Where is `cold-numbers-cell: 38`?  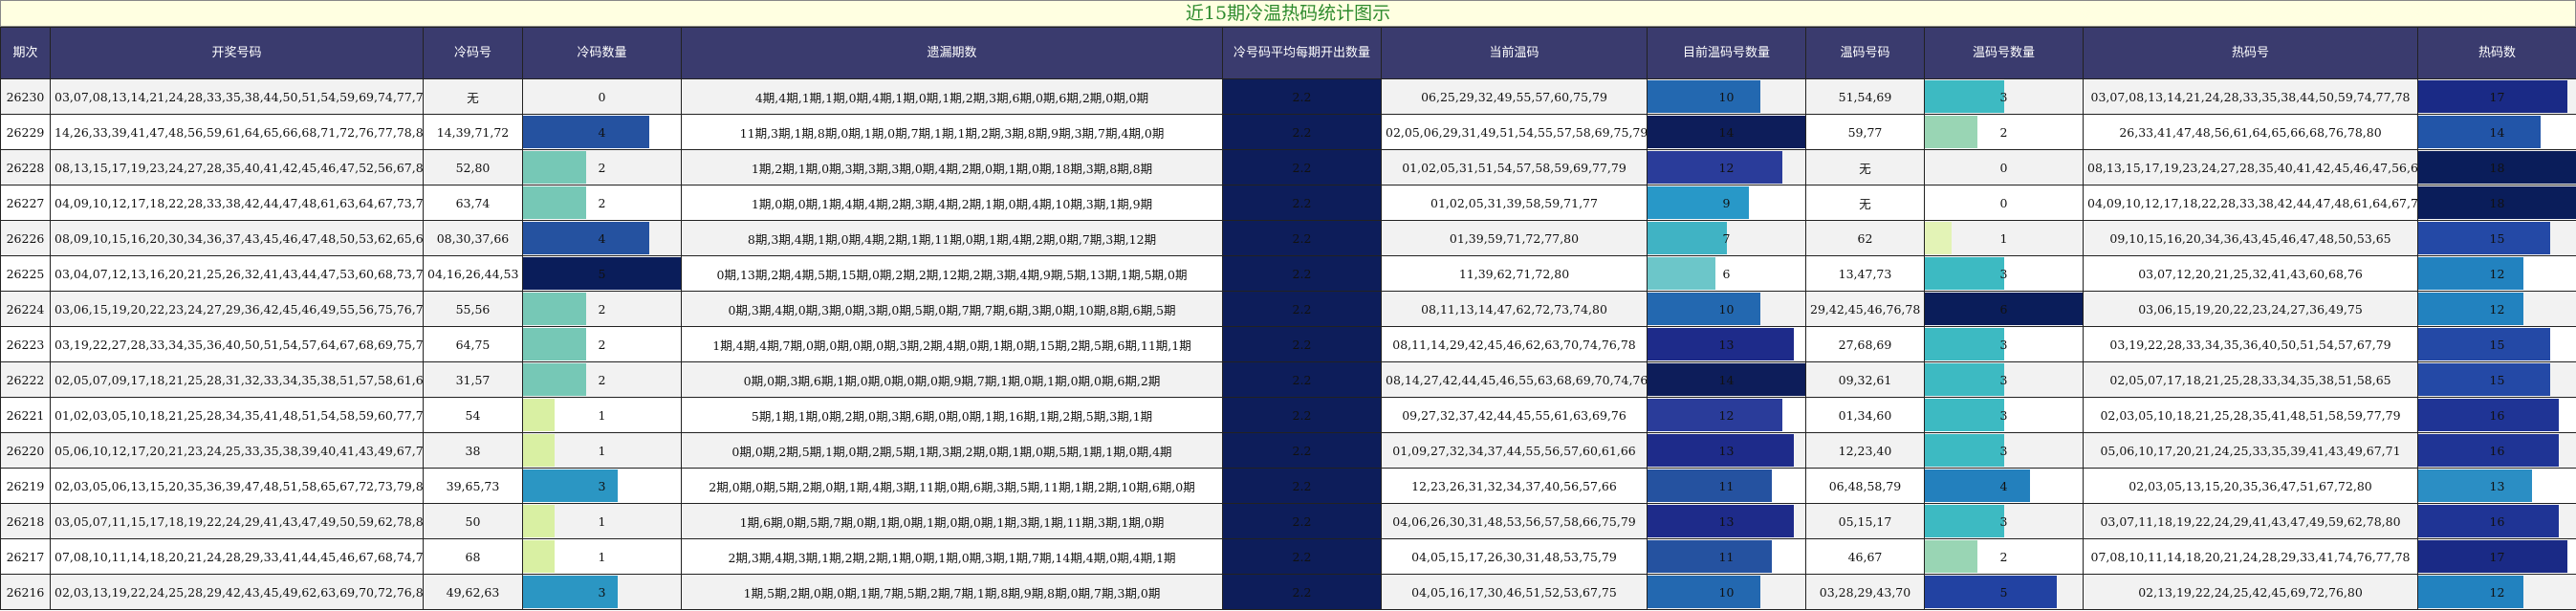 cold-numbers-cell: 38 is located at coordinates (473, 450).